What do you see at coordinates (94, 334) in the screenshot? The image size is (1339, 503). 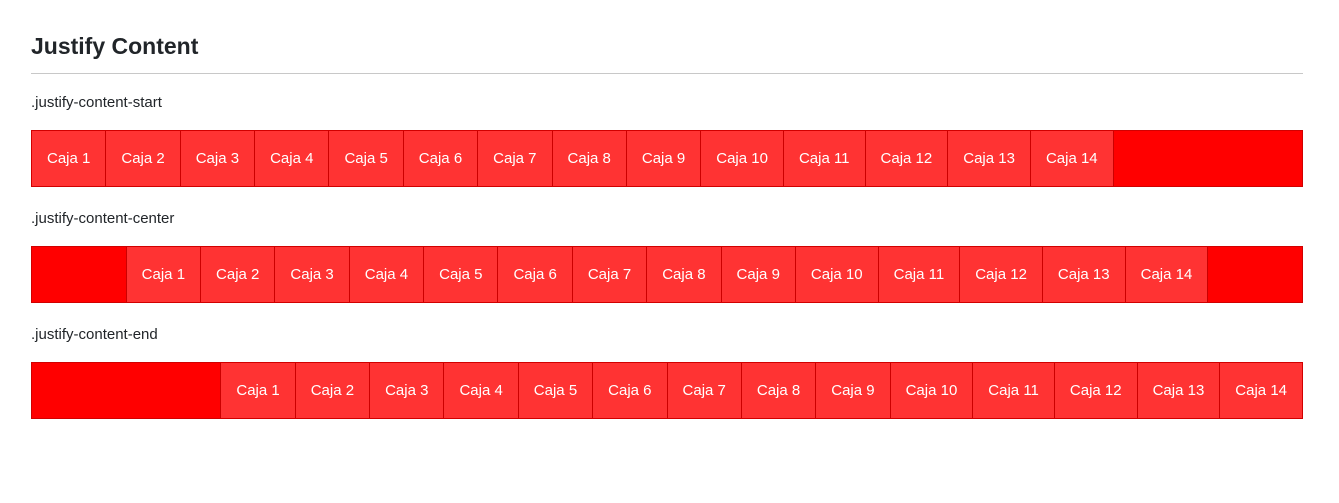 I see `section-label-end: .justify-content-end` at bounding box center [94, 334].